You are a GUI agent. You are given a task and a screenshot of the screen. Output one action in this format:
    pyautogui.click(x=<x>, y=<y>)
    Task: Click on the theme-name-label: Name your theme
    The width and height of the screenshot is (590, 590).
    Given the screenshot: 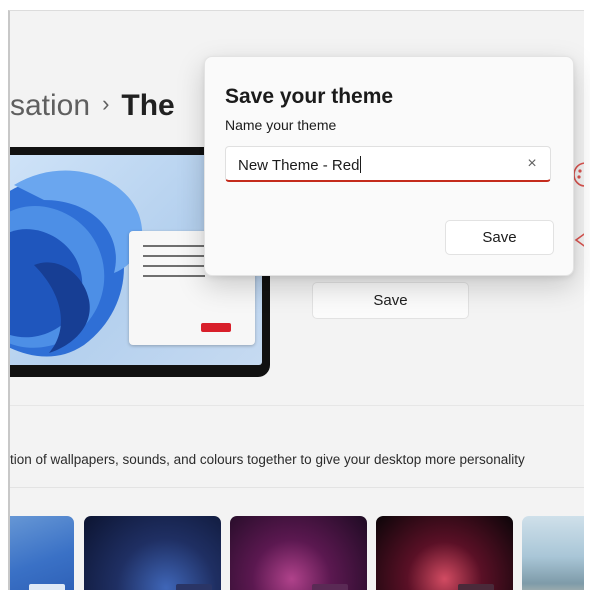 What is the action you would take?
    pyautogui.click(x=281, y=125)
    